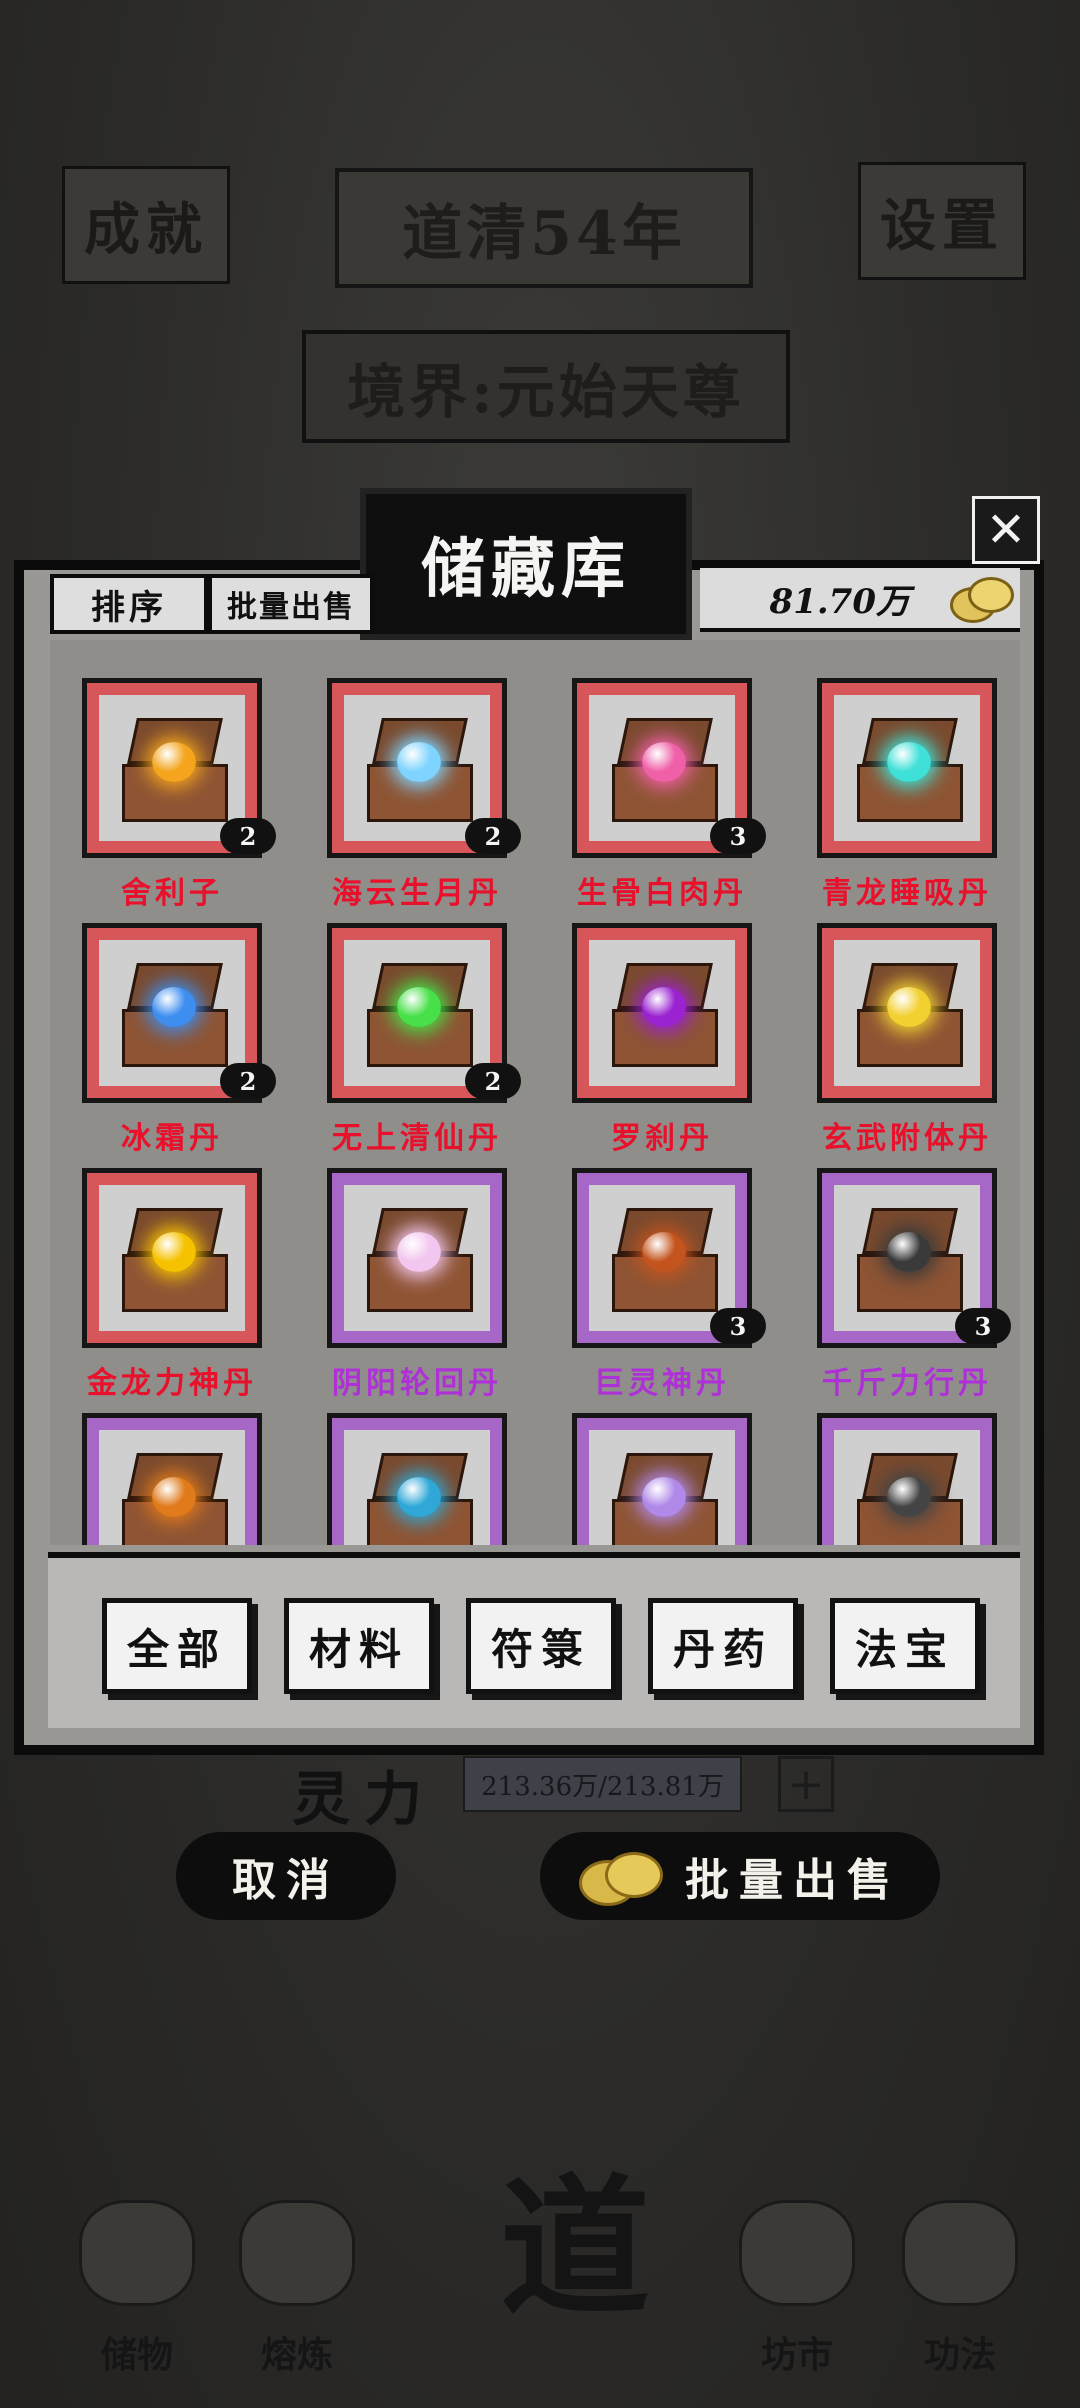 Image resolution: width=1080 pixels, height=2408 pixels. I want to click on item-name: 青龙睡吸丹, so click(907, 893).